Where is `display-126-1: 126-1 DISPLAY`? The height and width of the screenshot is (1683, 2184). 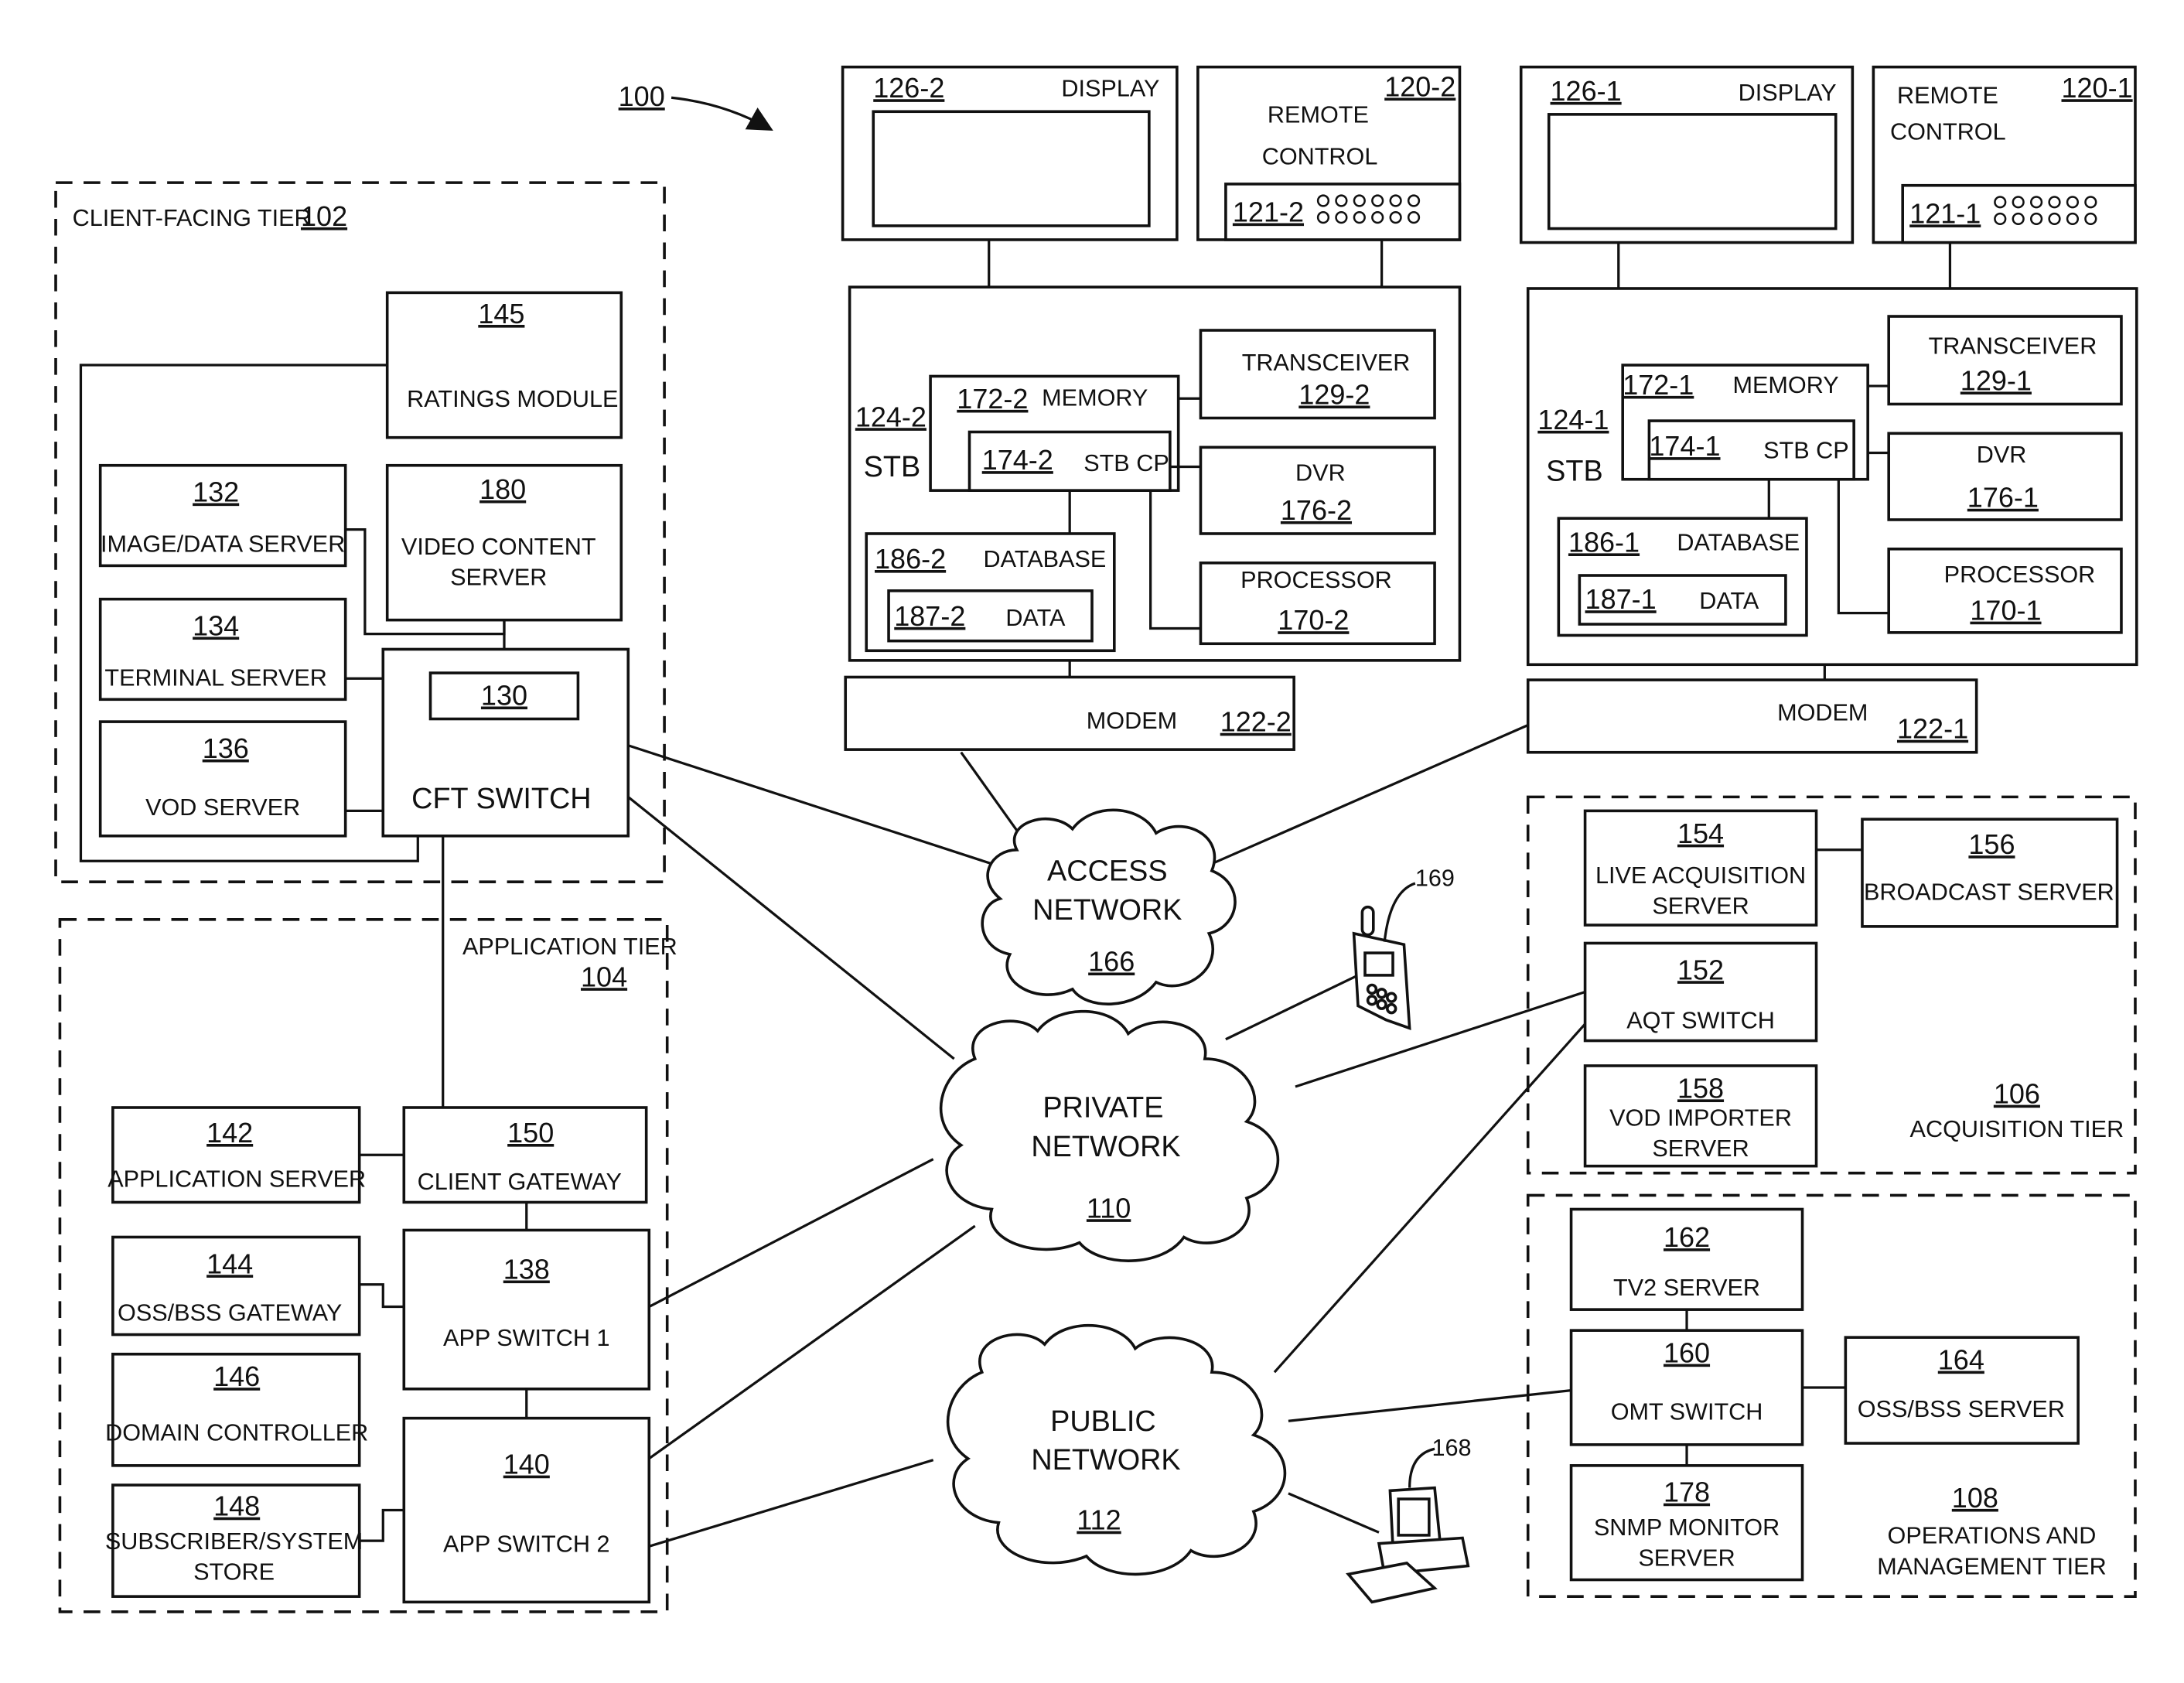
display-126-1: 126-1 DISPLAY is located at coordinates (1687, 155).